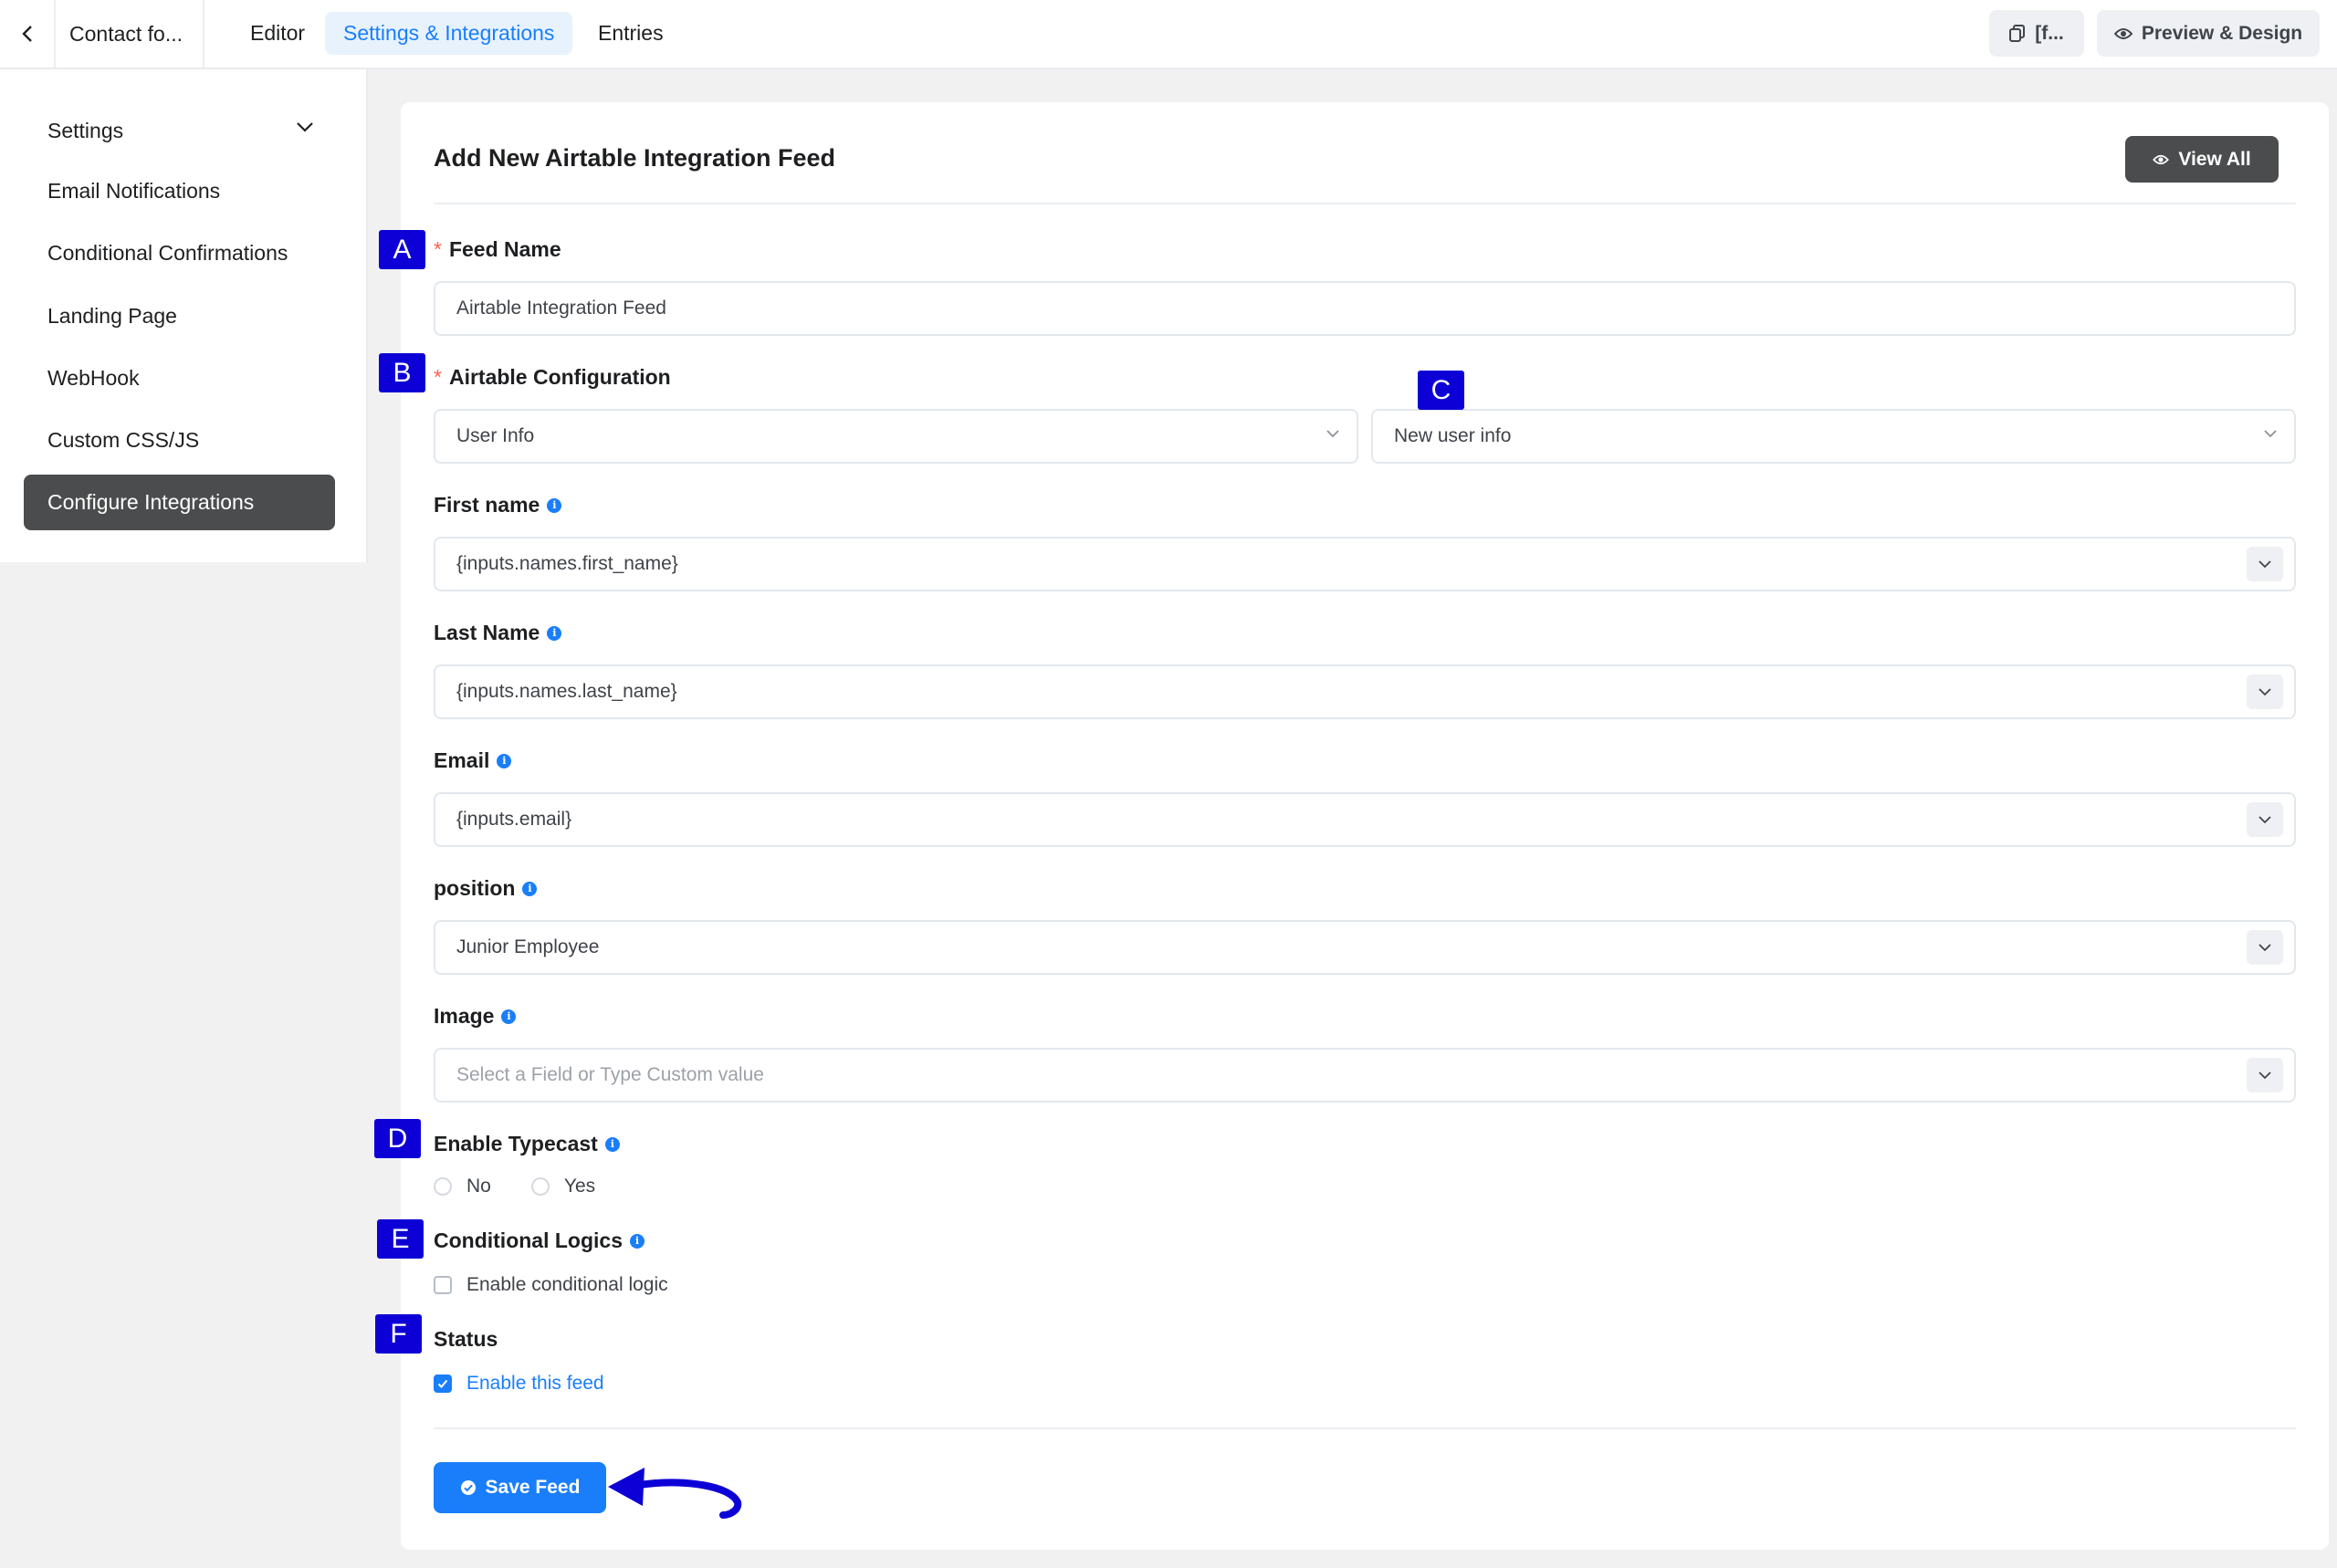 The width and height of the screenshot is (2337, 1568). I want to click on feed-name-label: * Feed Name, so click(497, 249).